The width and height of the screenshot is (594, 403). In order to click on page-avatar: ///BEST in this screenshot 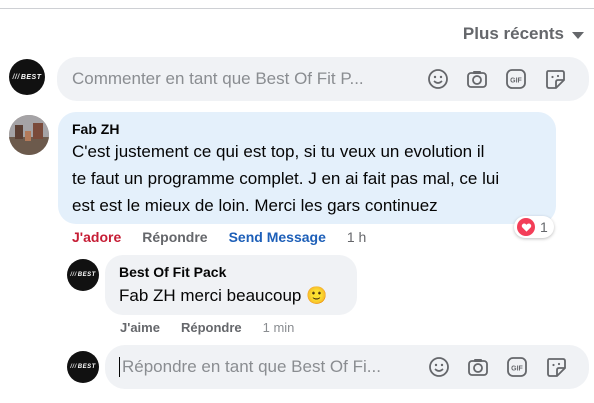, I will do `click(27, 77)`.